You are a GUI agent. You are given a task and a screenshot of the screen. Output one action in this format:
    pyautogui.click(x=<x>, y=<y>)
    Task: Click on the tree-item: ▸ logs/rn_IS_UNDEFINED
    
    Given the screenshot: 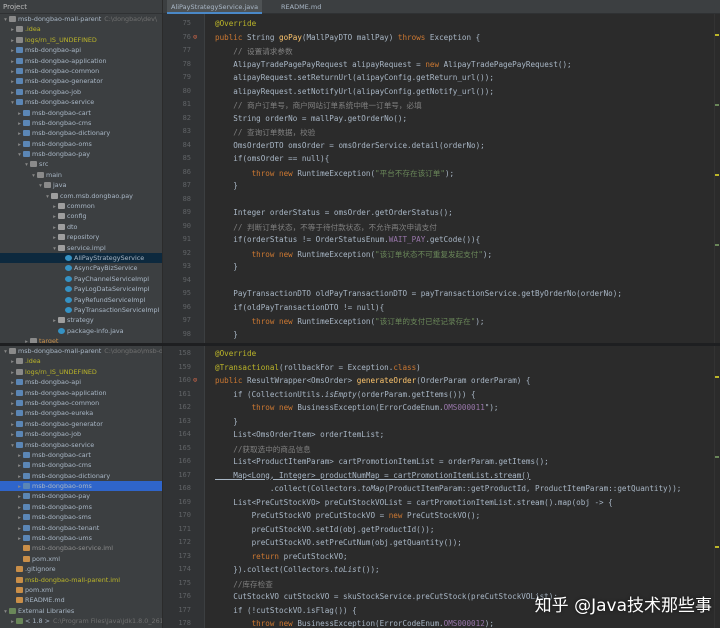 What is the action you would take?
    pyautogui.click(x=81, y=40)
    